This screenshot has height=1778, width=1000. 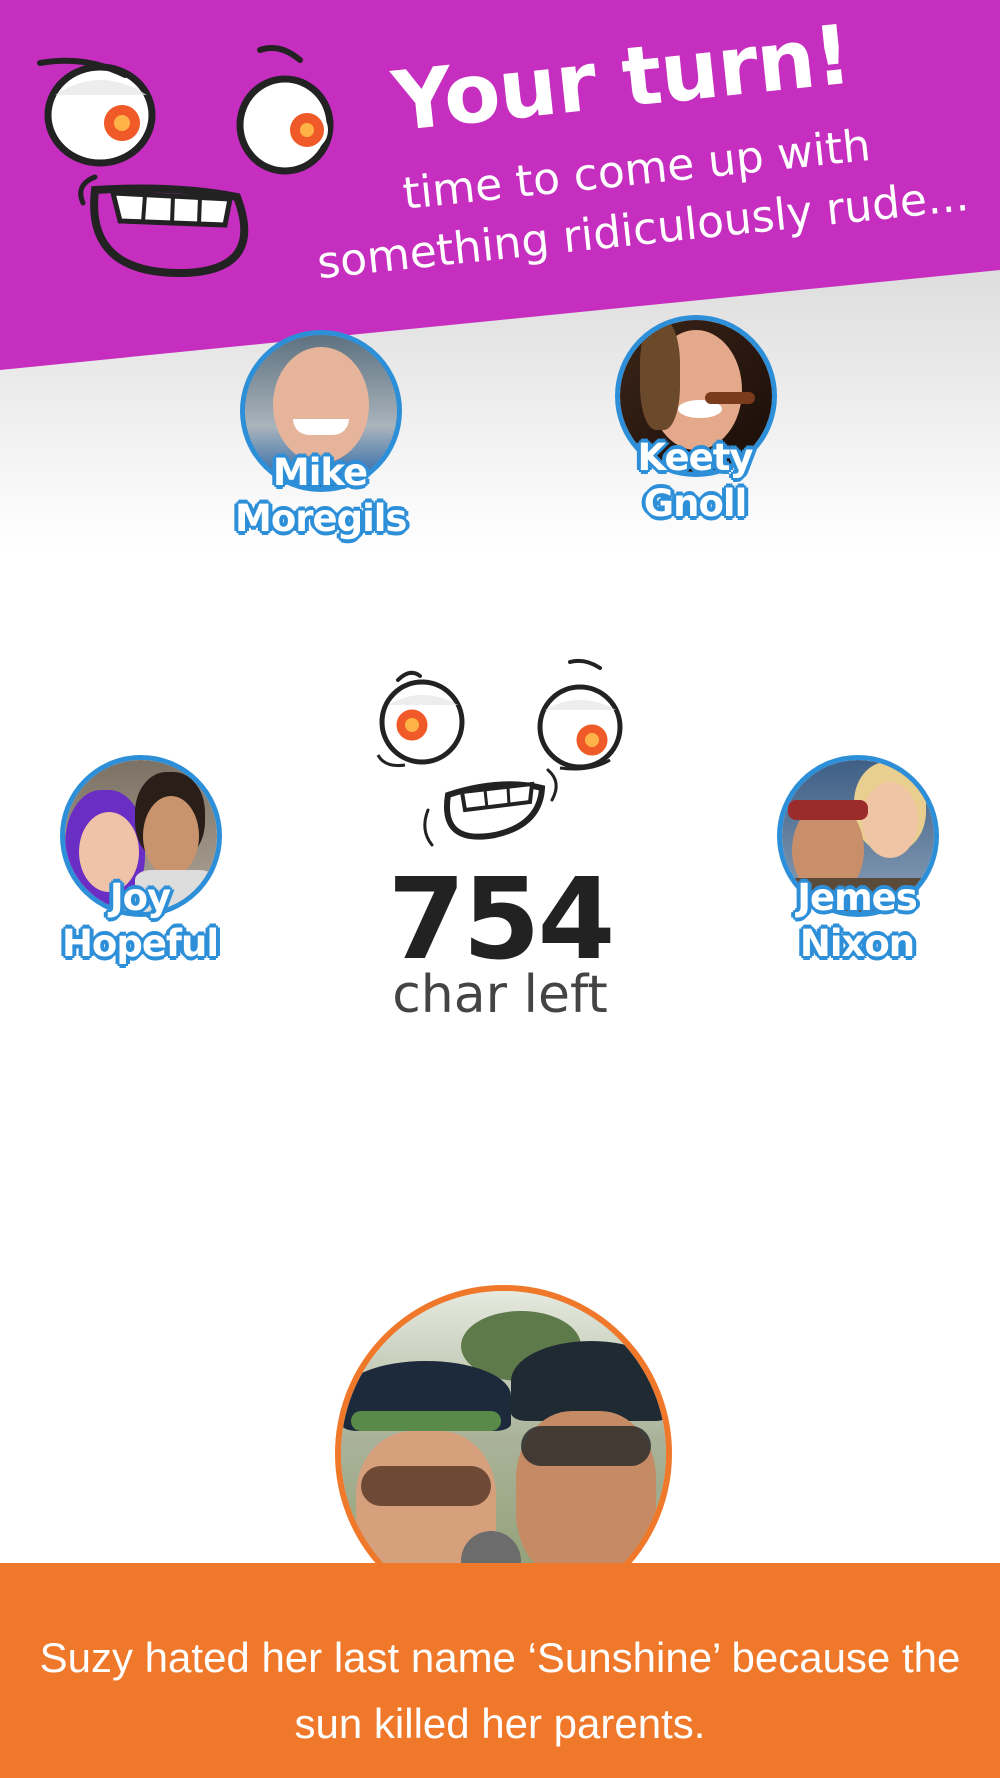 What do you see at coordinates (321, 496) in the screenshot?
I see `player-name: Mike Moregils` at bounding box center [321, 496].